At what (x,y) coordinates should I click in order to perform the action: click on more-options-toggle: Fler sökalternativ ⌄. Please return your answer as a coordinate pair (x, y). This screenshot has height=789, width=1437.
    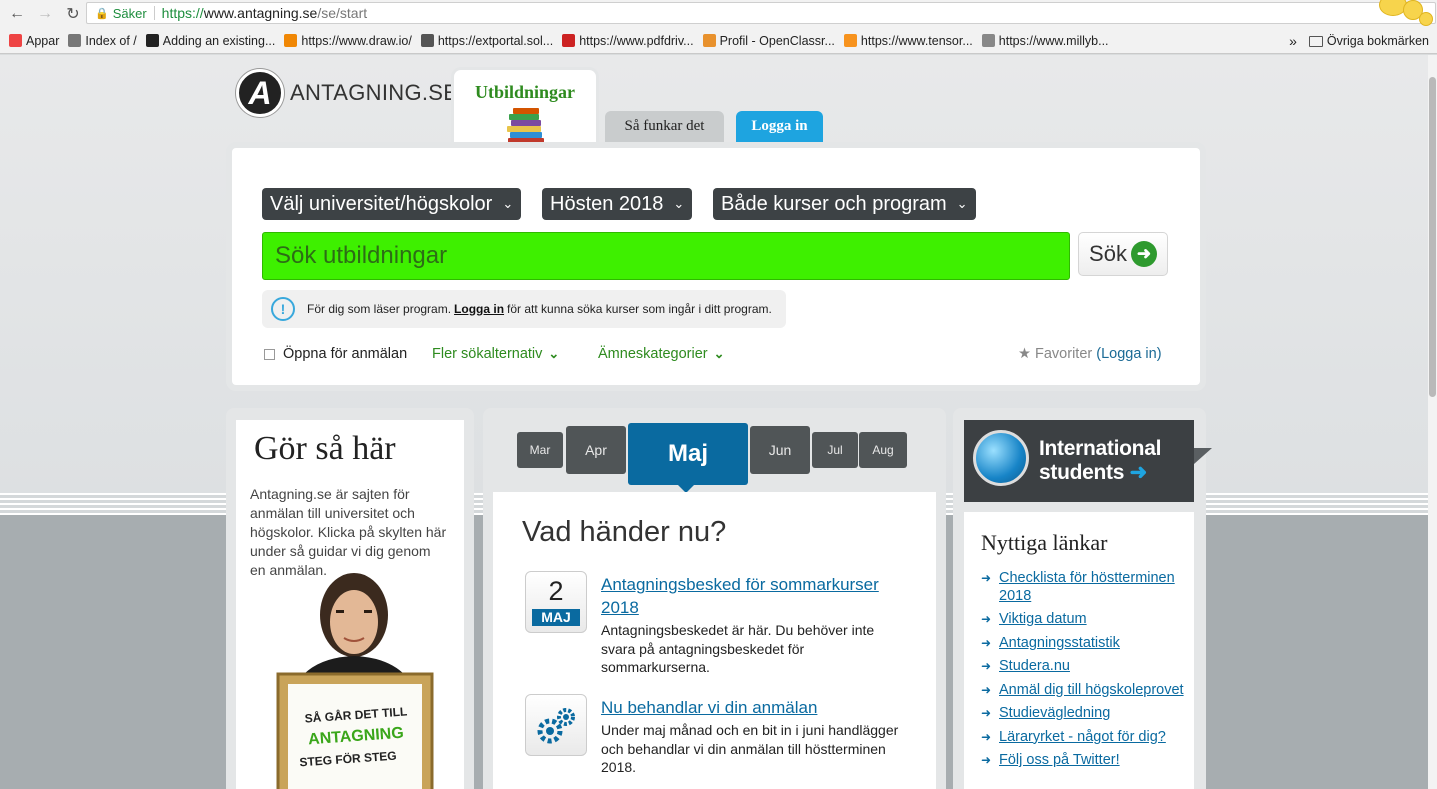
    Looking at the image, I should click on (495, 354).